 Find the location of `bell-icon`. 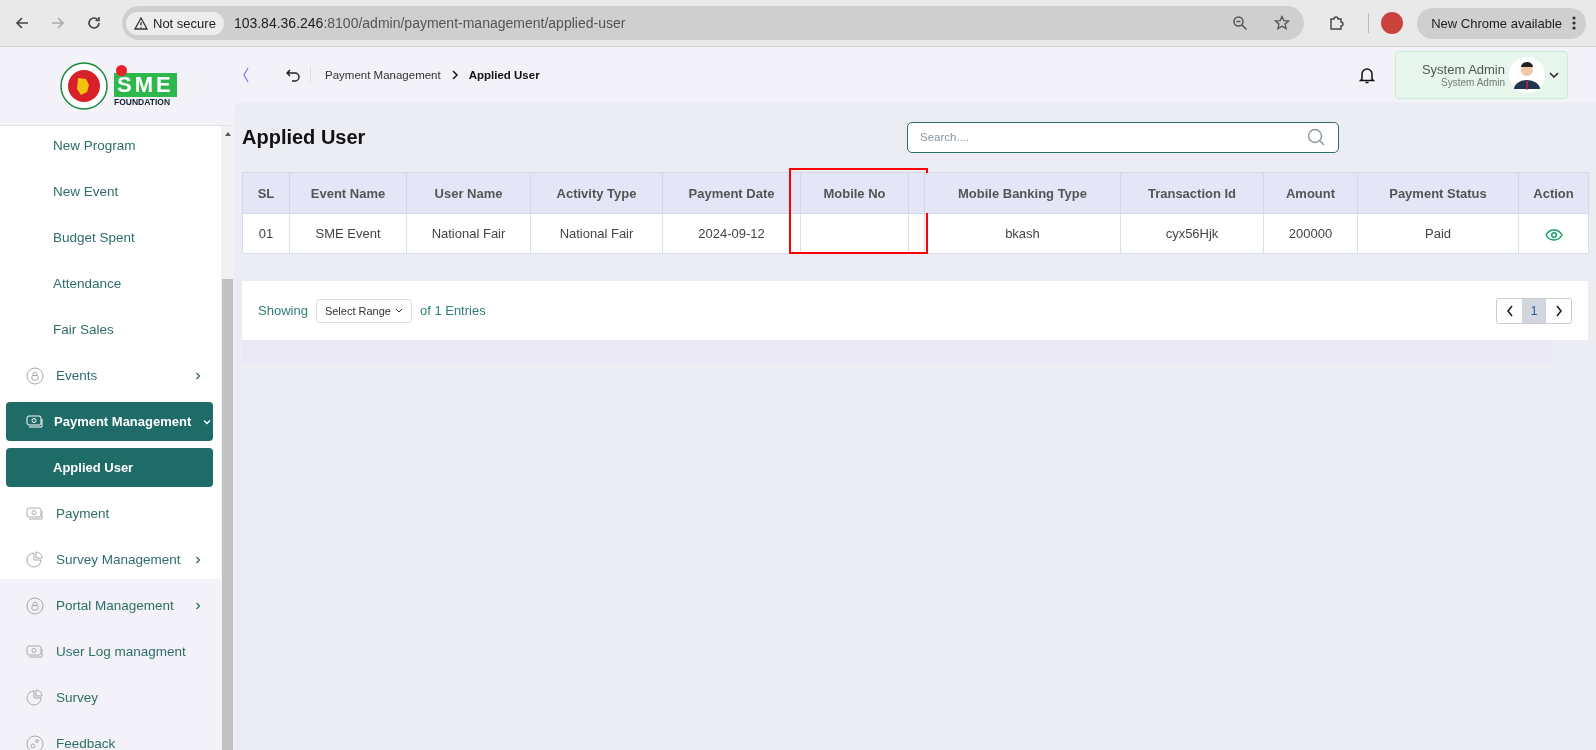

bell-icon is located at coordinates (1366, 74).